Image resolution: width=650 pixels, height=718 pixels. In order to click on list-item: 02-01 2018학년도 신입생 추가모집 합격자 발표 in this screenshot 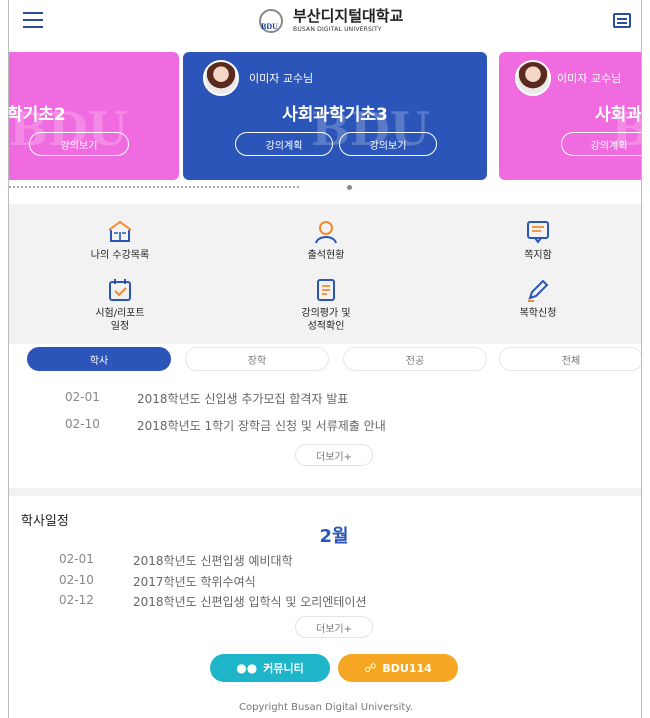, I will do `click(206, 398)`.